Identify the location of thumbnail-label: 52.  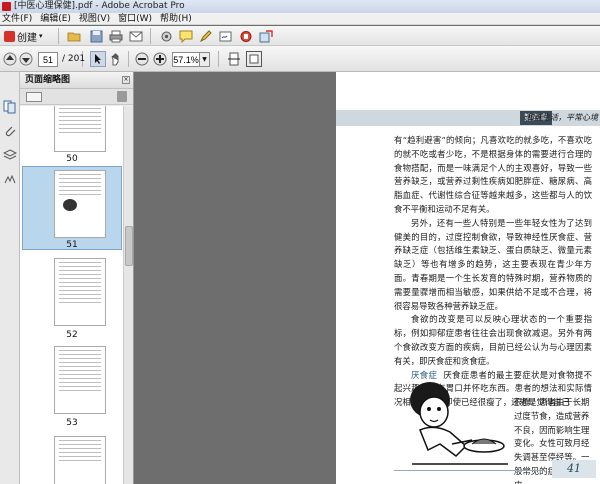
(72, 335).